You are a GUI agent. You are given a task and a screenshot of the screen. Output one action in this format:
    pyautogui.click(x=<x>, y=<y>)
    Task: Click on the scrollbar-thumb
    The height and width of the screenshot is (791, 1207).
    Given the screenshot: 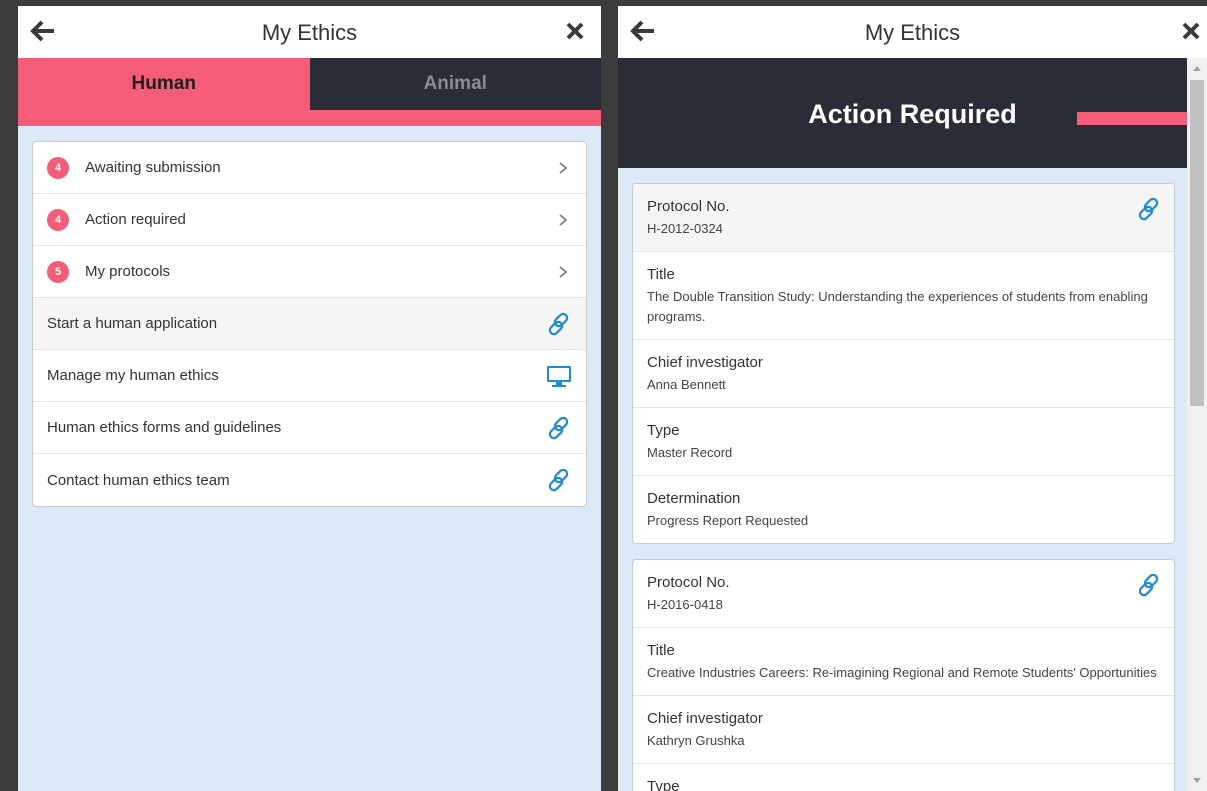 What is the action you would take?
    pyautogui.click(x=1197, y=243)
    